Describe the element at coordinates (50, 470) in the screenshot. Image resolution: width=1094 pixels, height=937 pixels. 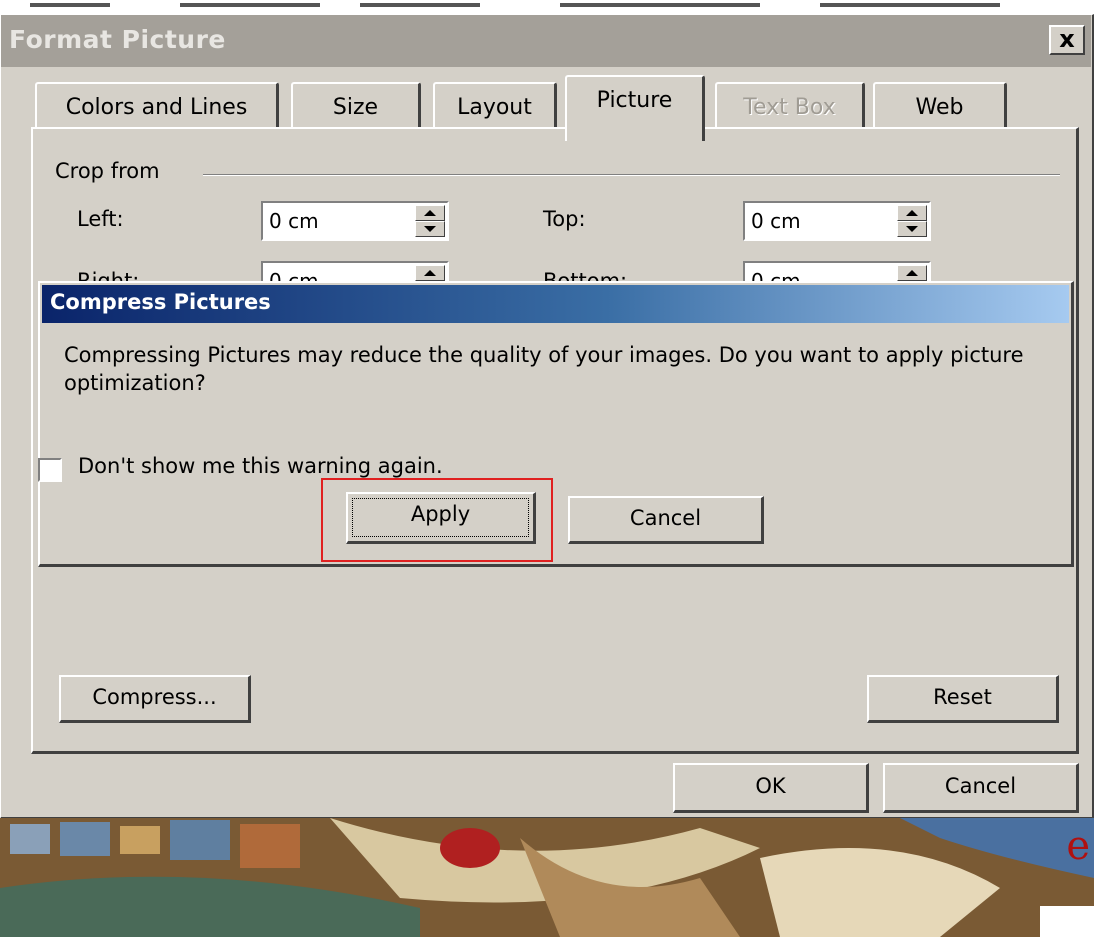
I see `dont-show-again-checkbox` at that location.